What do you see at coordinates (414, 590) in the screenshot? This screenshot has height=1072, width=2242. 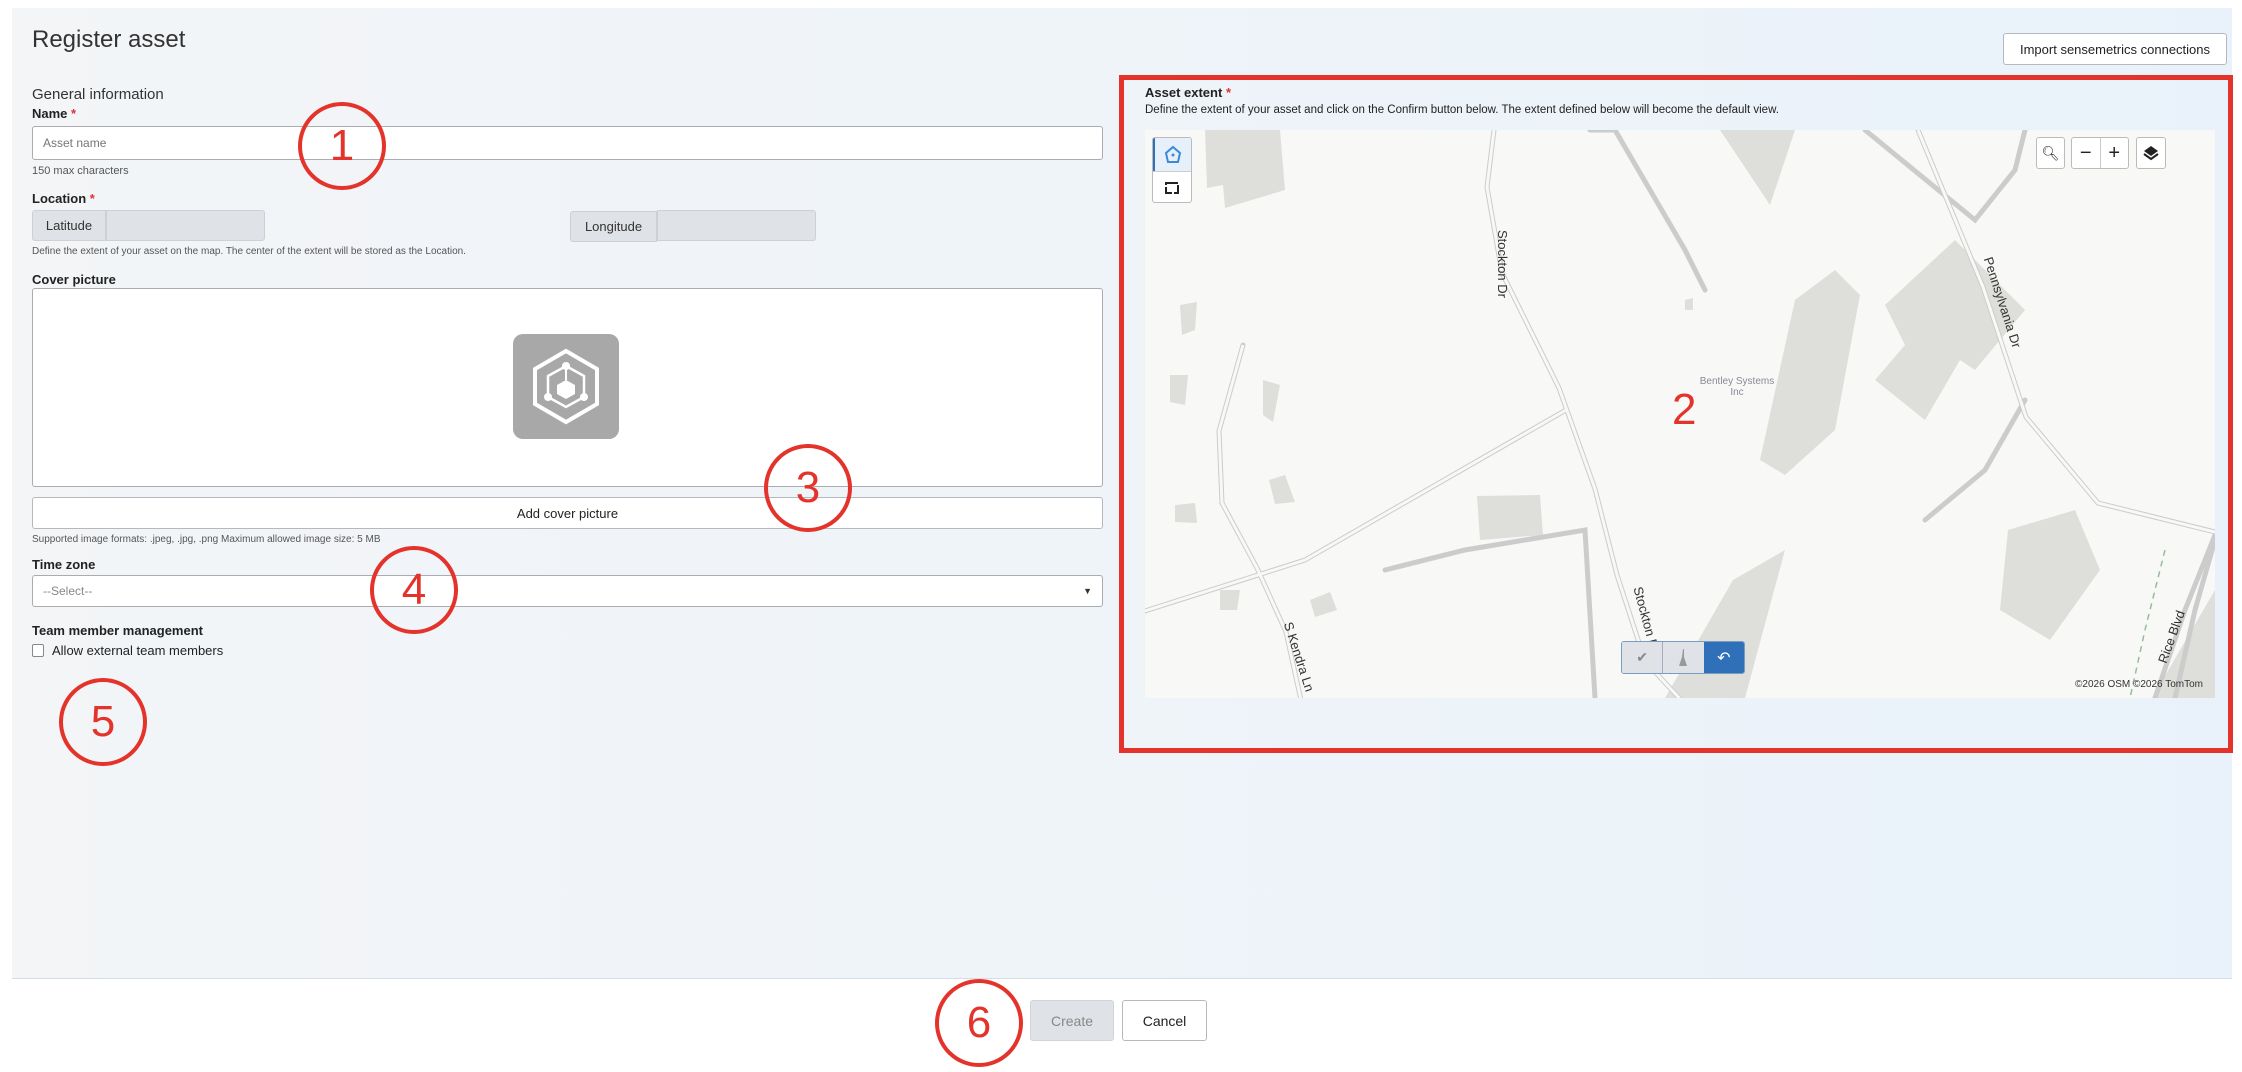 I see `annotation-4: 4` at bounding box center [414, 590].